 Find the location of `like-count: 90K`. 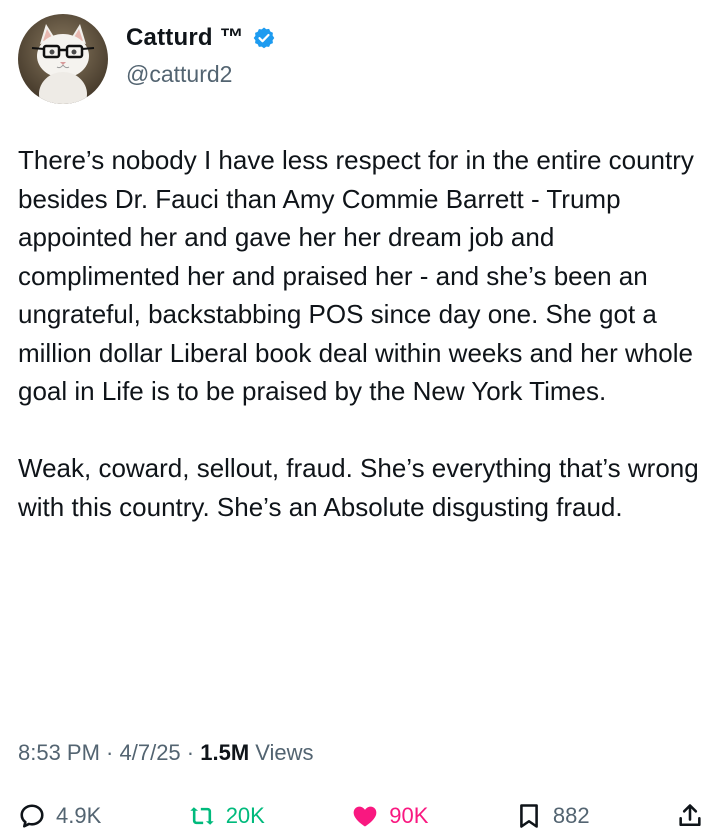

like-count: 90K is located at coordinates (409, 815).